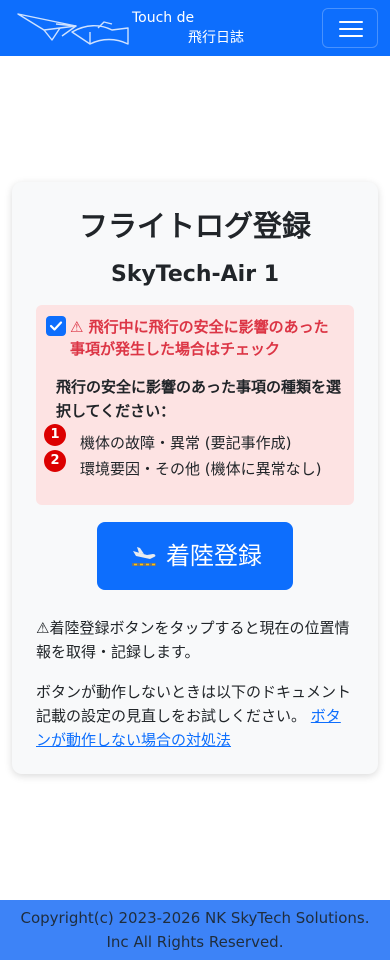 The width and height of the screenshot is (390, 960). What do you see at coordinates (199, 399) in the screenshot?
I see `incident-type-prompt: 飛行の安全に影響のあった事項の種類を選択してください：` at bounding box center [199, 399].